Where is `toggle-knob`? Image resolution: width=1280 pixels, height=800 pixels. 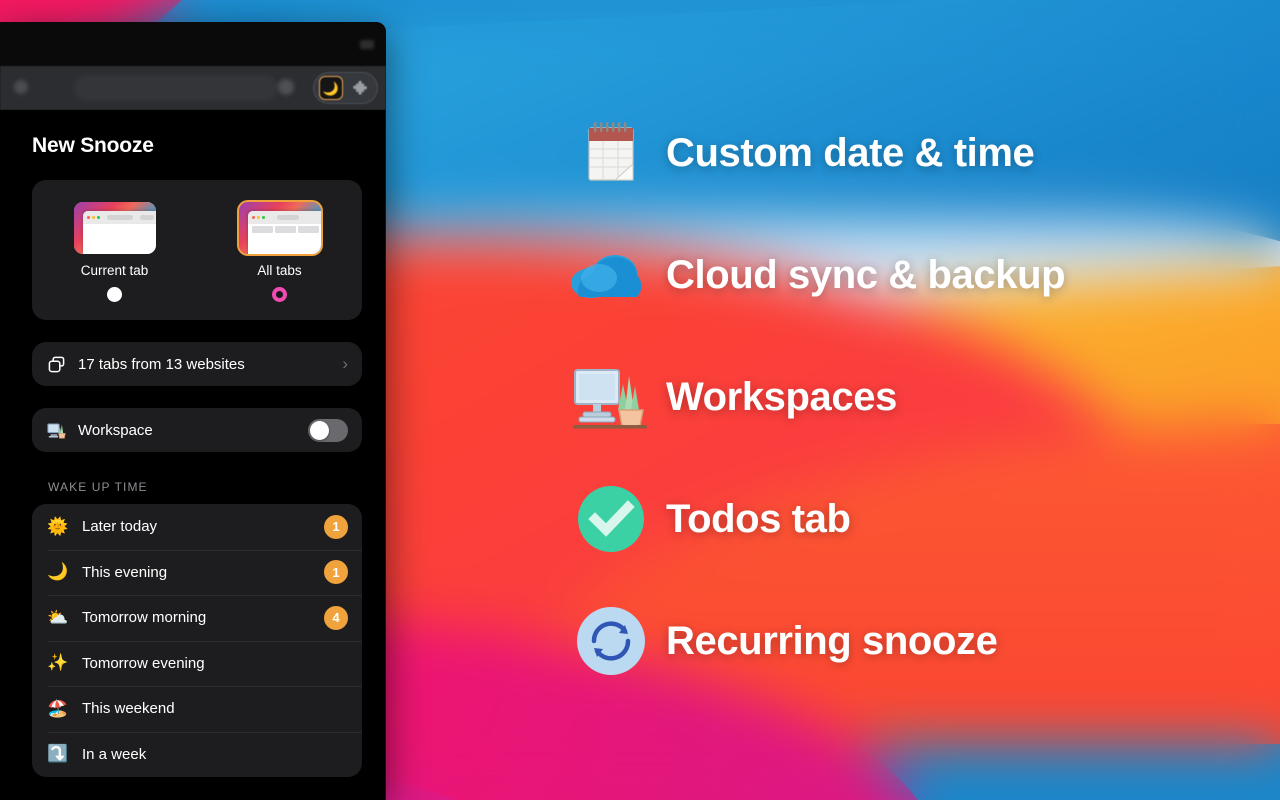 toggle-knob is located at coordinates (319, 430).